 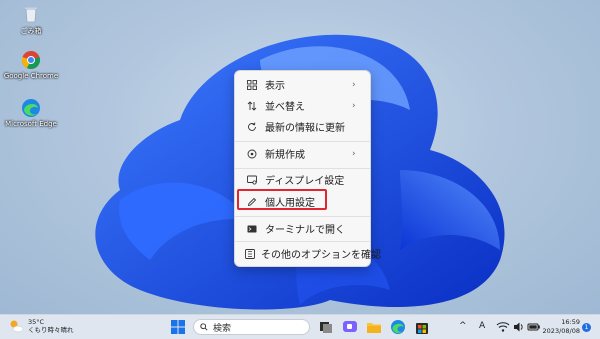 I want to click on grid-view-icon, so click(x=252, y=85).